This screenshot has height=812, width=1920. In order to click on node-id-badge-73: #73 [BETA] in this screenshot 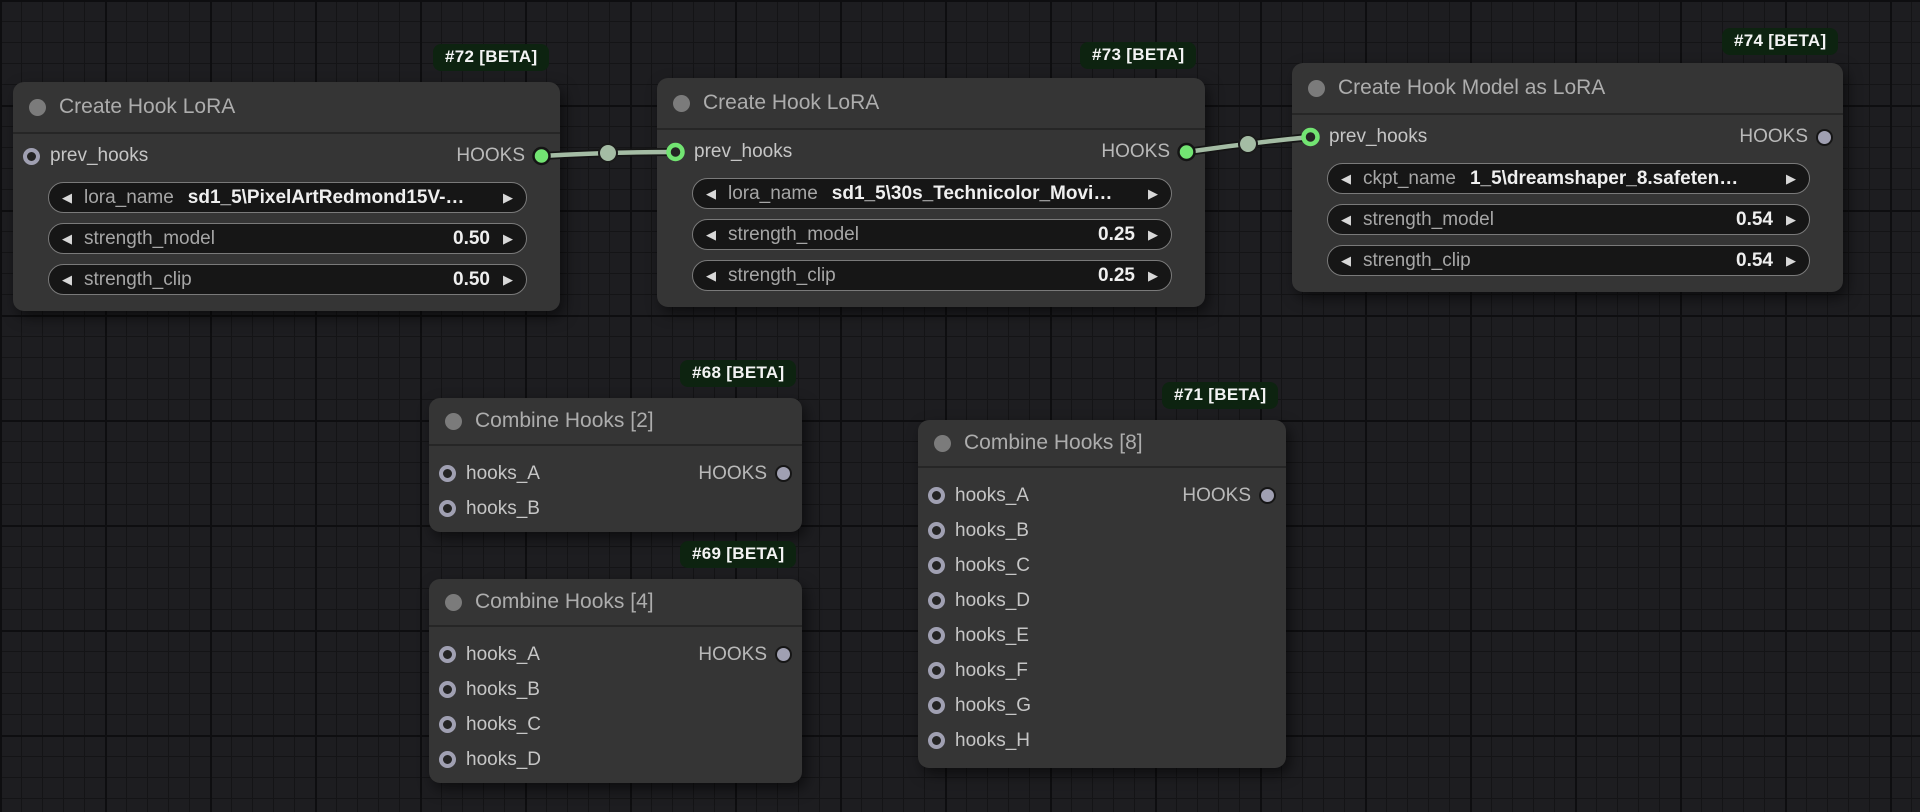, I will do `click(1138, 55)`.